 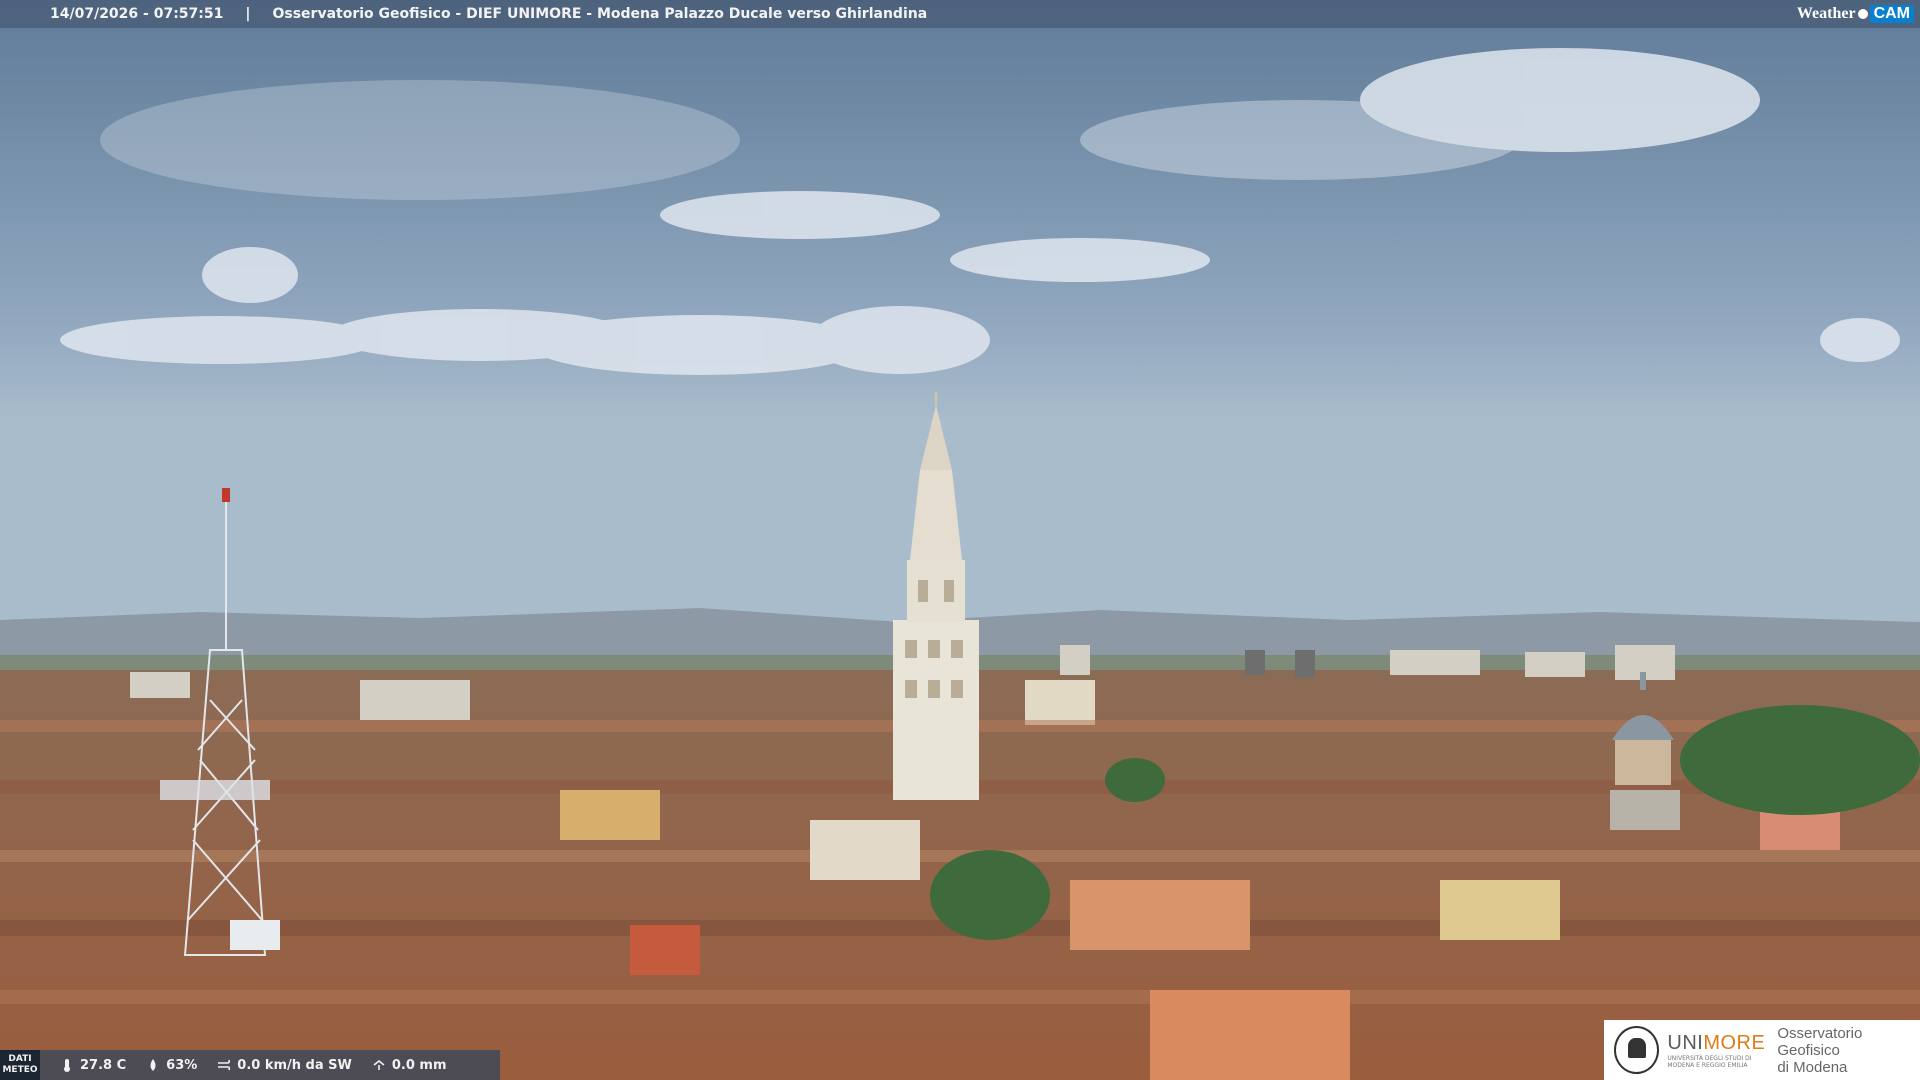 I want to click on meteo-badge-line2: METEO, so click(x=20, y=1070).